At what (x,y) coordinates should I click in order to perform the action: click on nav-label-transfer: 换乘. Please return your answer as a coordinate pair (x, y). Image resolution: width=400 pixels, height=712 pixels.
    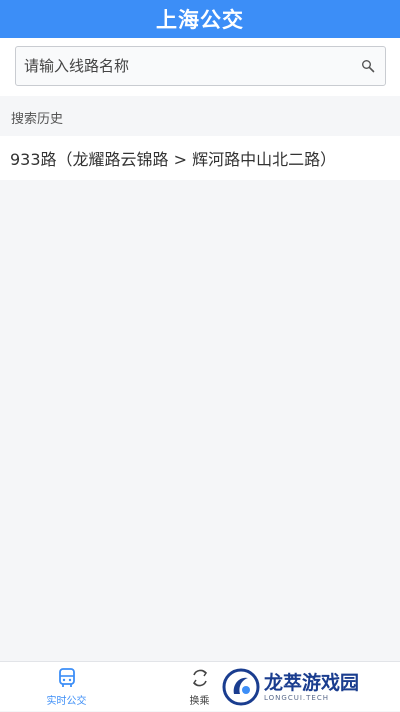
    Looking at the image, I should click on (199, 701).